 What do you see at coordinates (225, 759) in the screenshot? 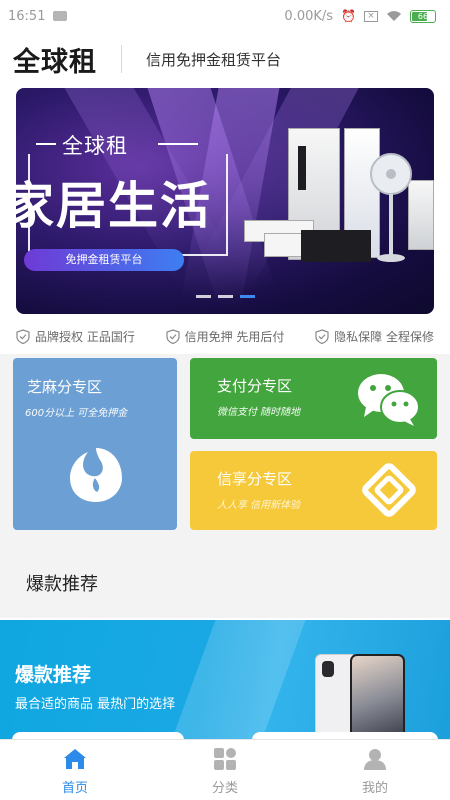
I see `category-icon` at bounding box center [225, 759].